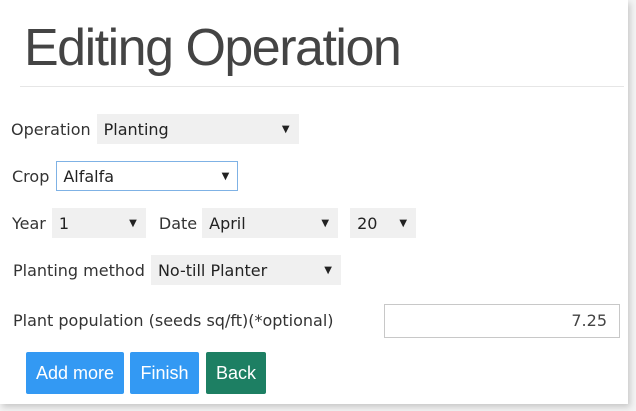 The width and height of the screenshot is (636, 411). What do you see at coordinates (502, 321) in the screenshot?
I see `plant-population-input: 7.25` at bounding box center [502, 321].